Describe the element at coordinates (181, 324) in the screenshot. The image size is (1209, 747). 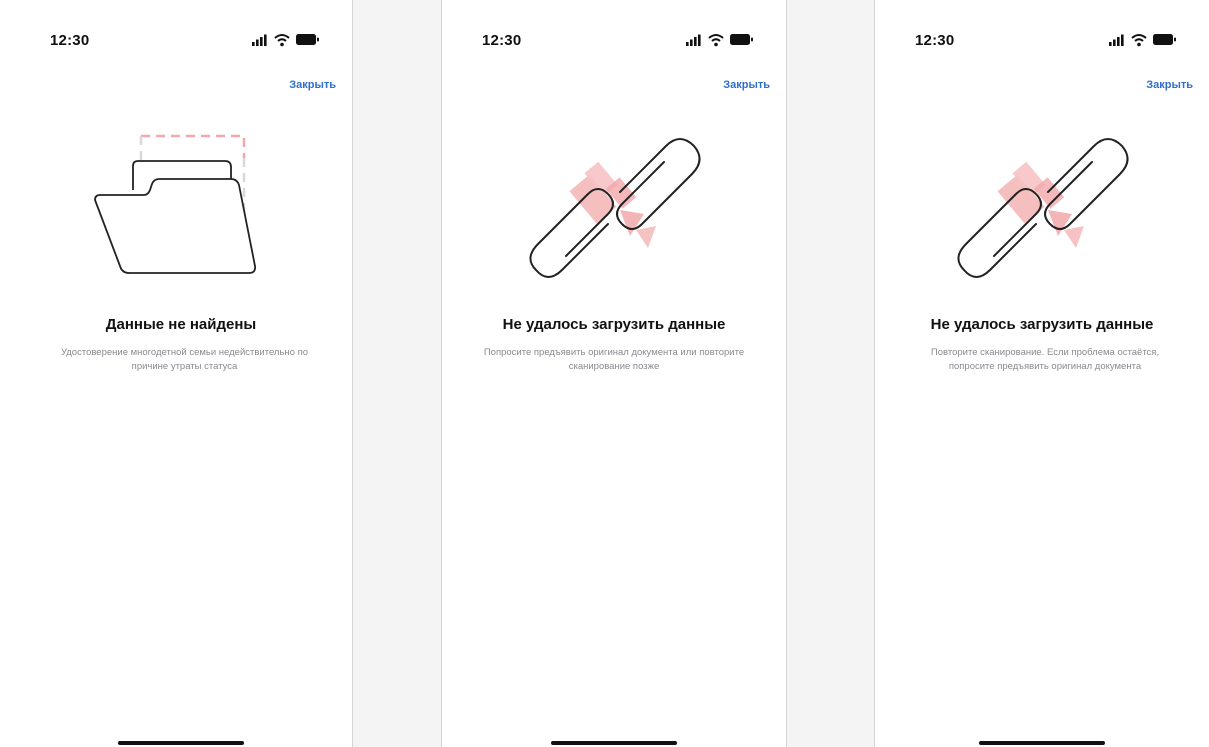
I see `screen-title: Данные не найдены` at that location.